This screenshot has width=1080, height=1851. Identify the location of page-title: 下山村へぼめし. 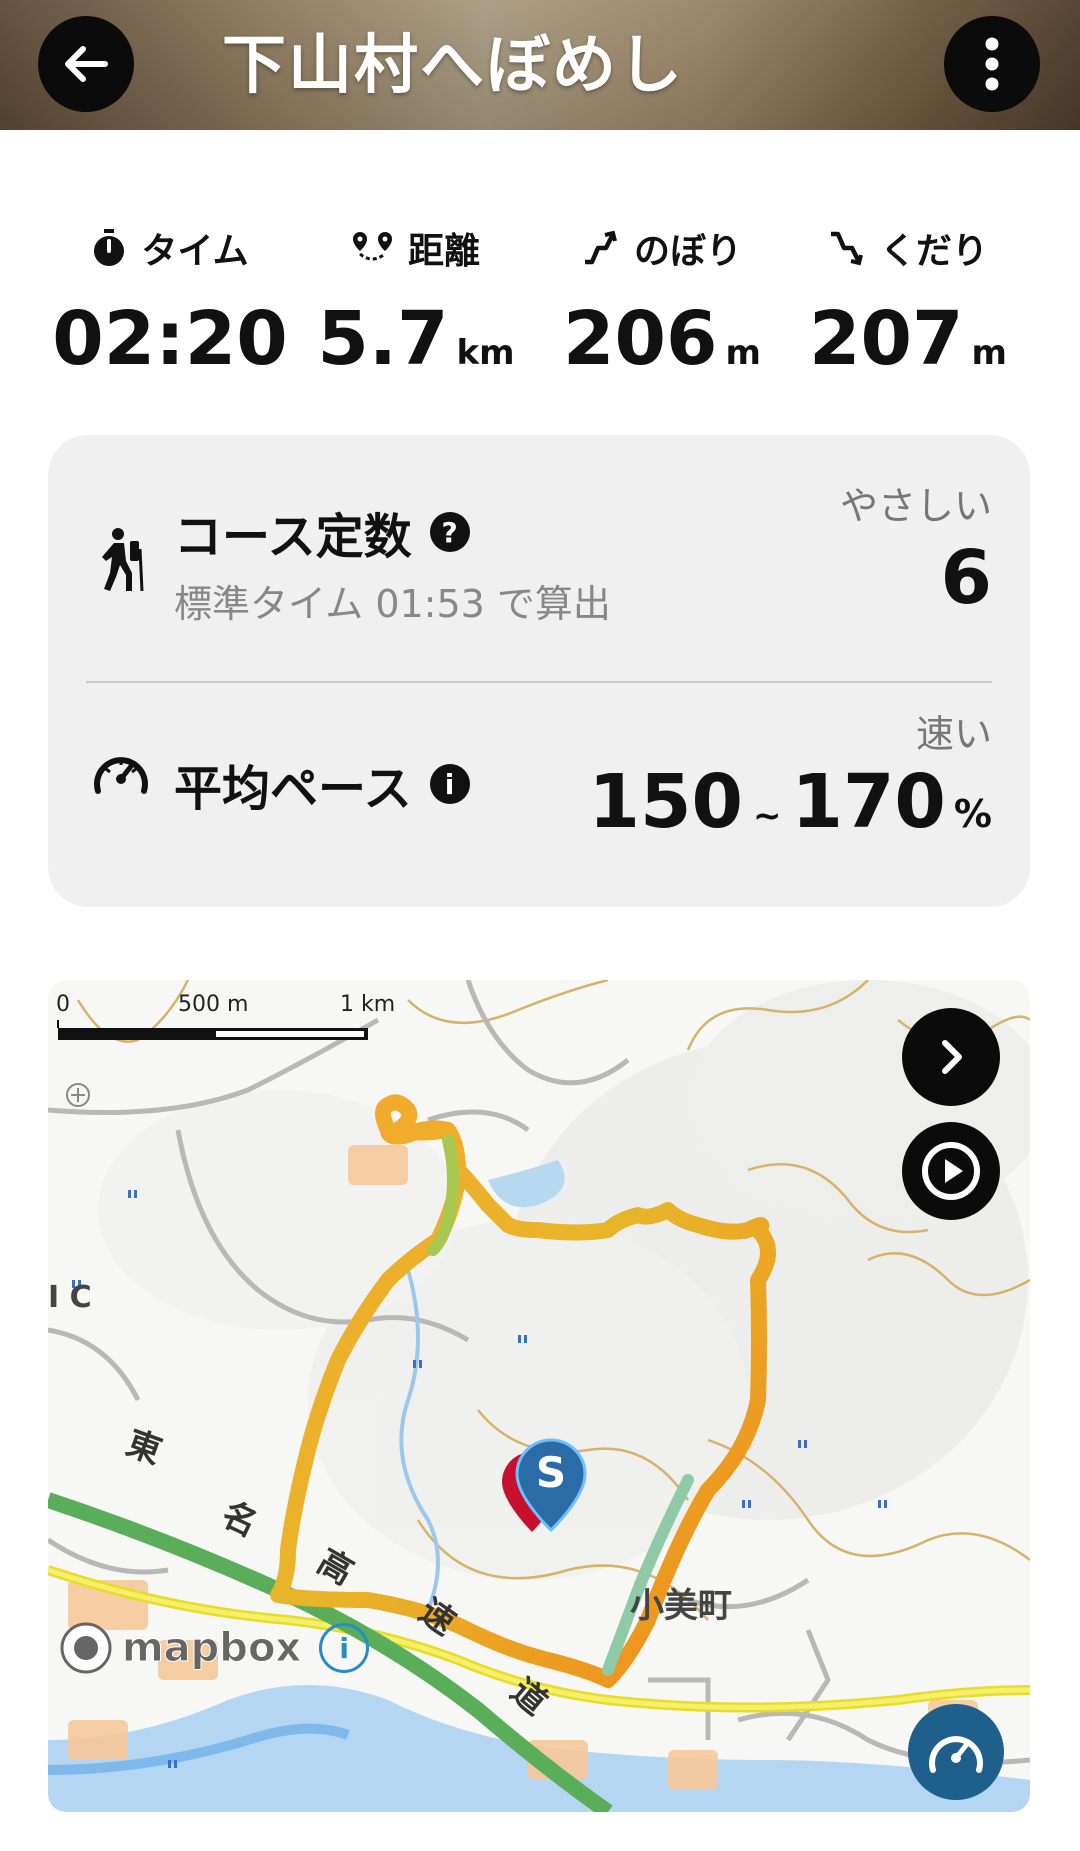
(453, 66).